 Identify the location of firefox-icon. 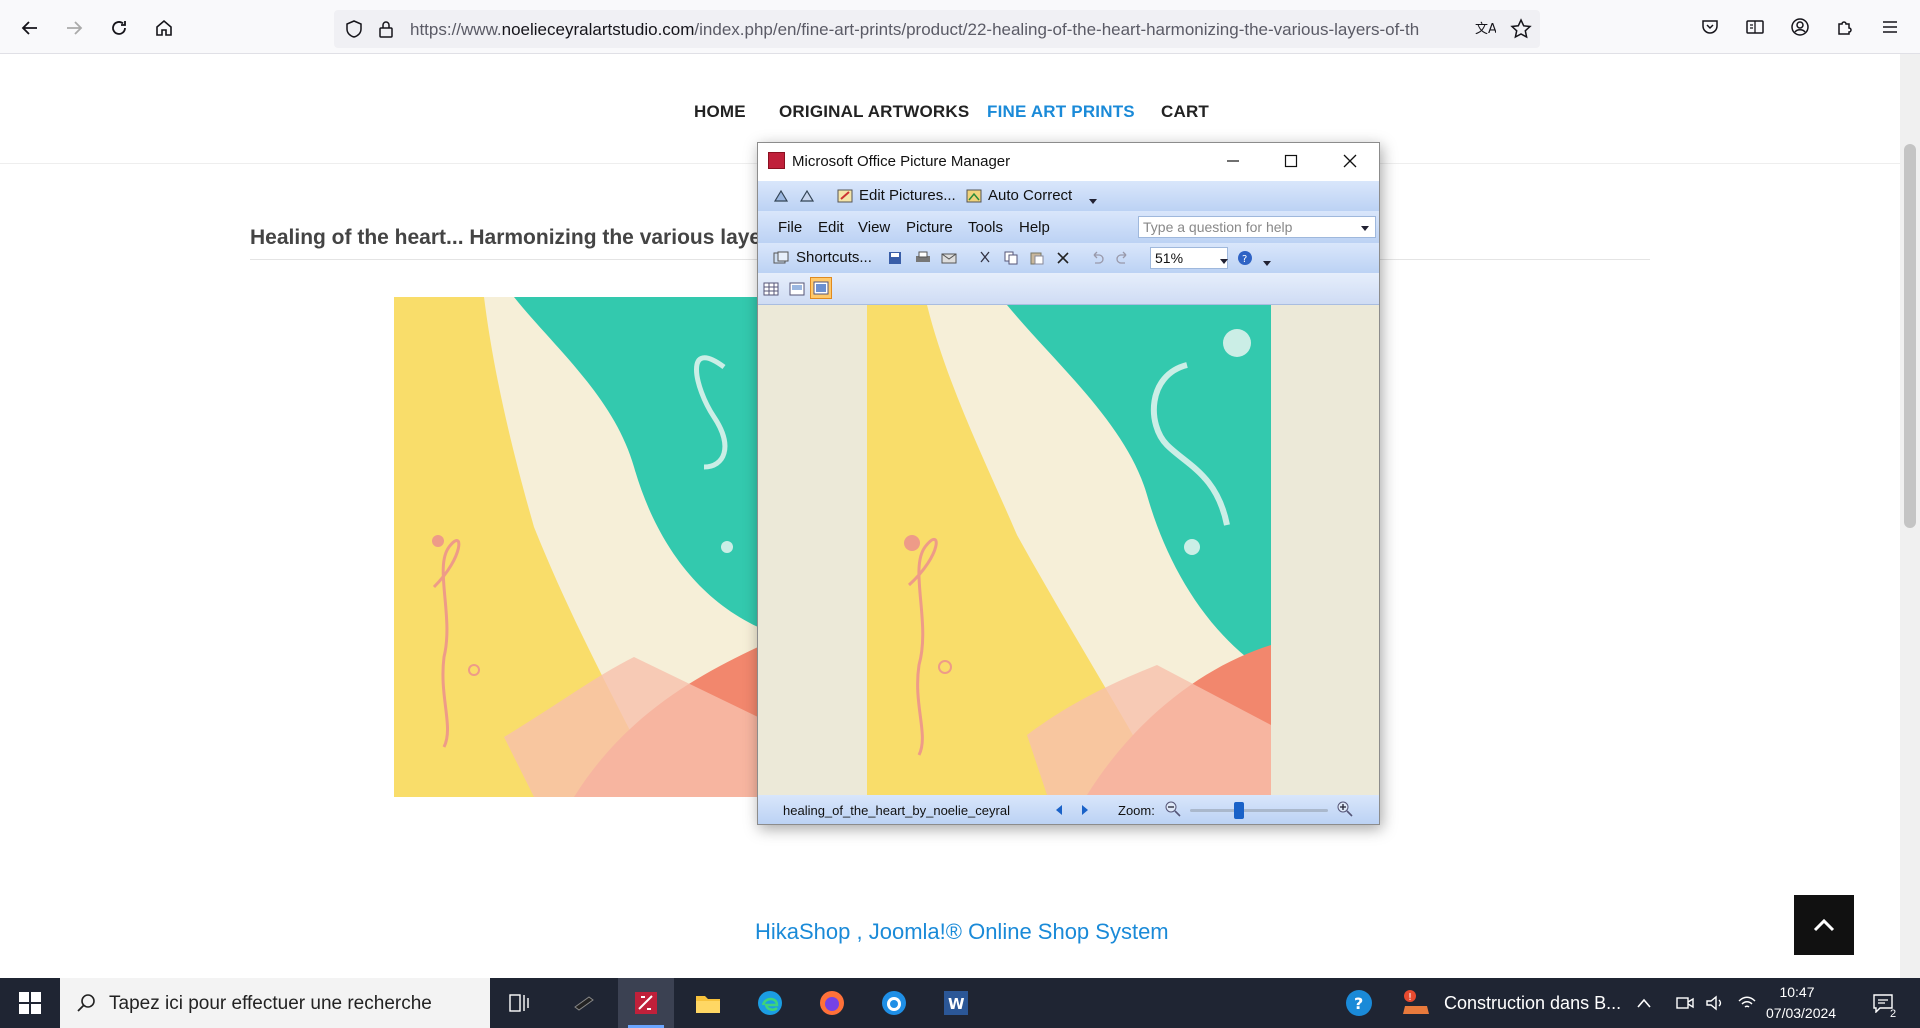
(832, 1003).